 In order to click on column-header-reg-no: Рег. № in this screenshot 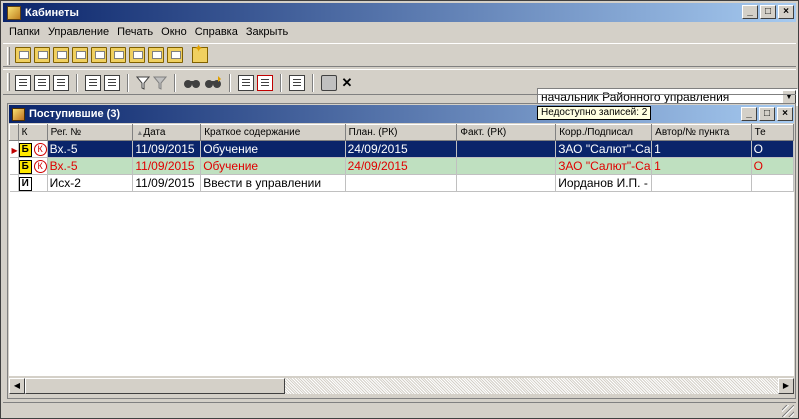, I will do `click(90, 132)`.